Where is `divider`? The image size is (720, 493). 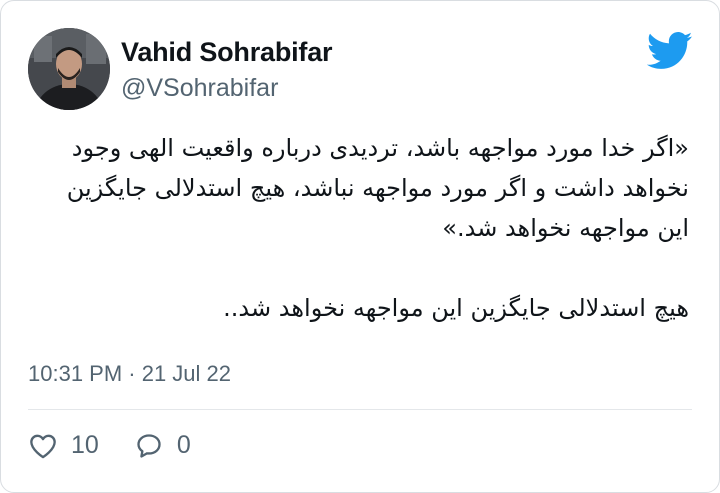
divider is located at coordinates (360, 409).